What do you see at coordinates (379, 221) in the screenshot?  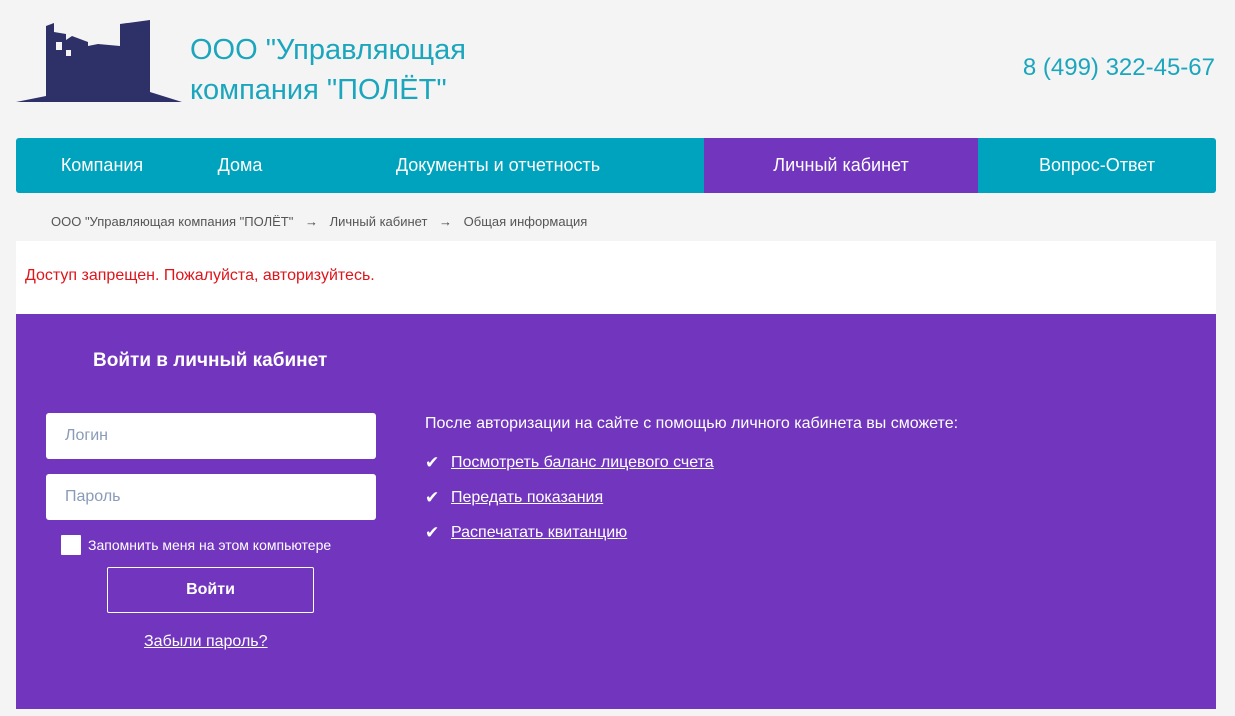 I see `breadcrumb-personal-account: Личный кабинет` at bounding box center [379, 221].